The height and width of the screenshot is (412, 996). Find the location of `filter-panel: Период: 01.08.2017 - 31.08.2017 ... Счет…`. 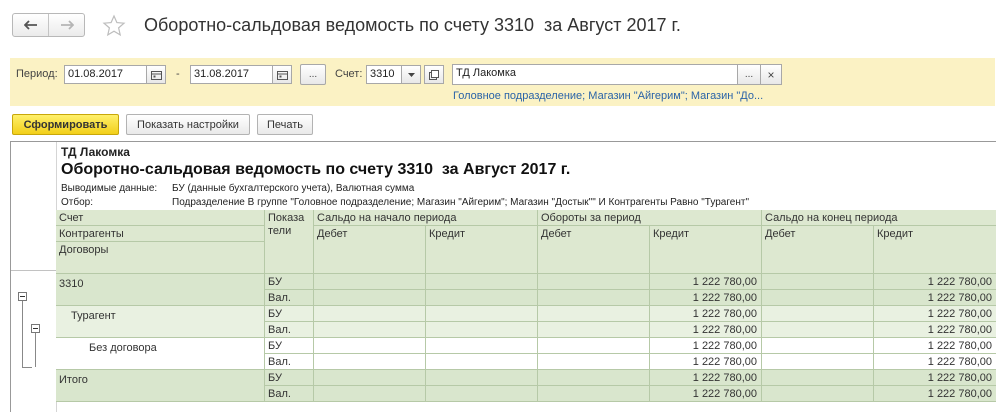

filter-panel: Период: 01.08.2017 - 31.08.2017 ... Счет… is located at coordinates (502, 82).